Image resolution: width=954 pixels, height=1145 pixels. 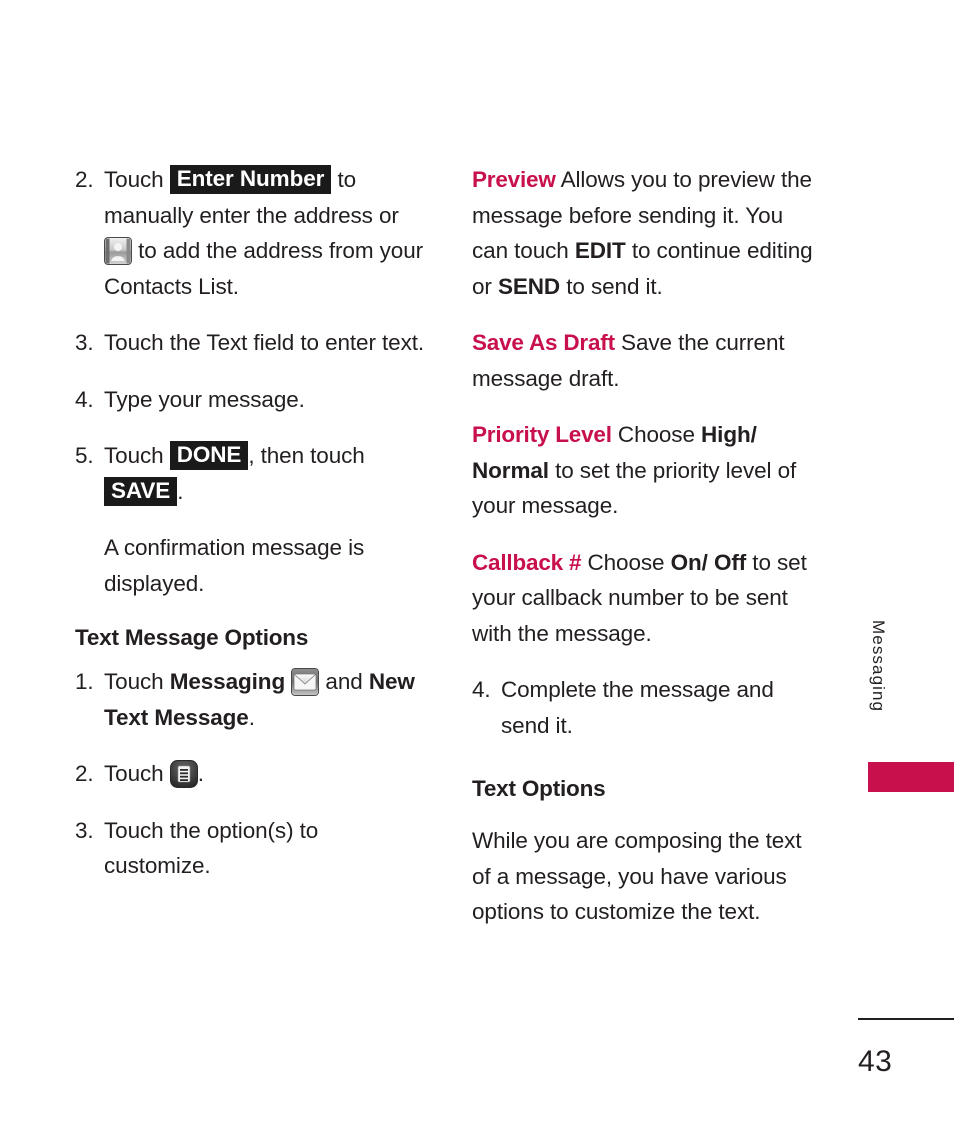 I want to click on contacts-book-icon, so click(x=118, y=251).